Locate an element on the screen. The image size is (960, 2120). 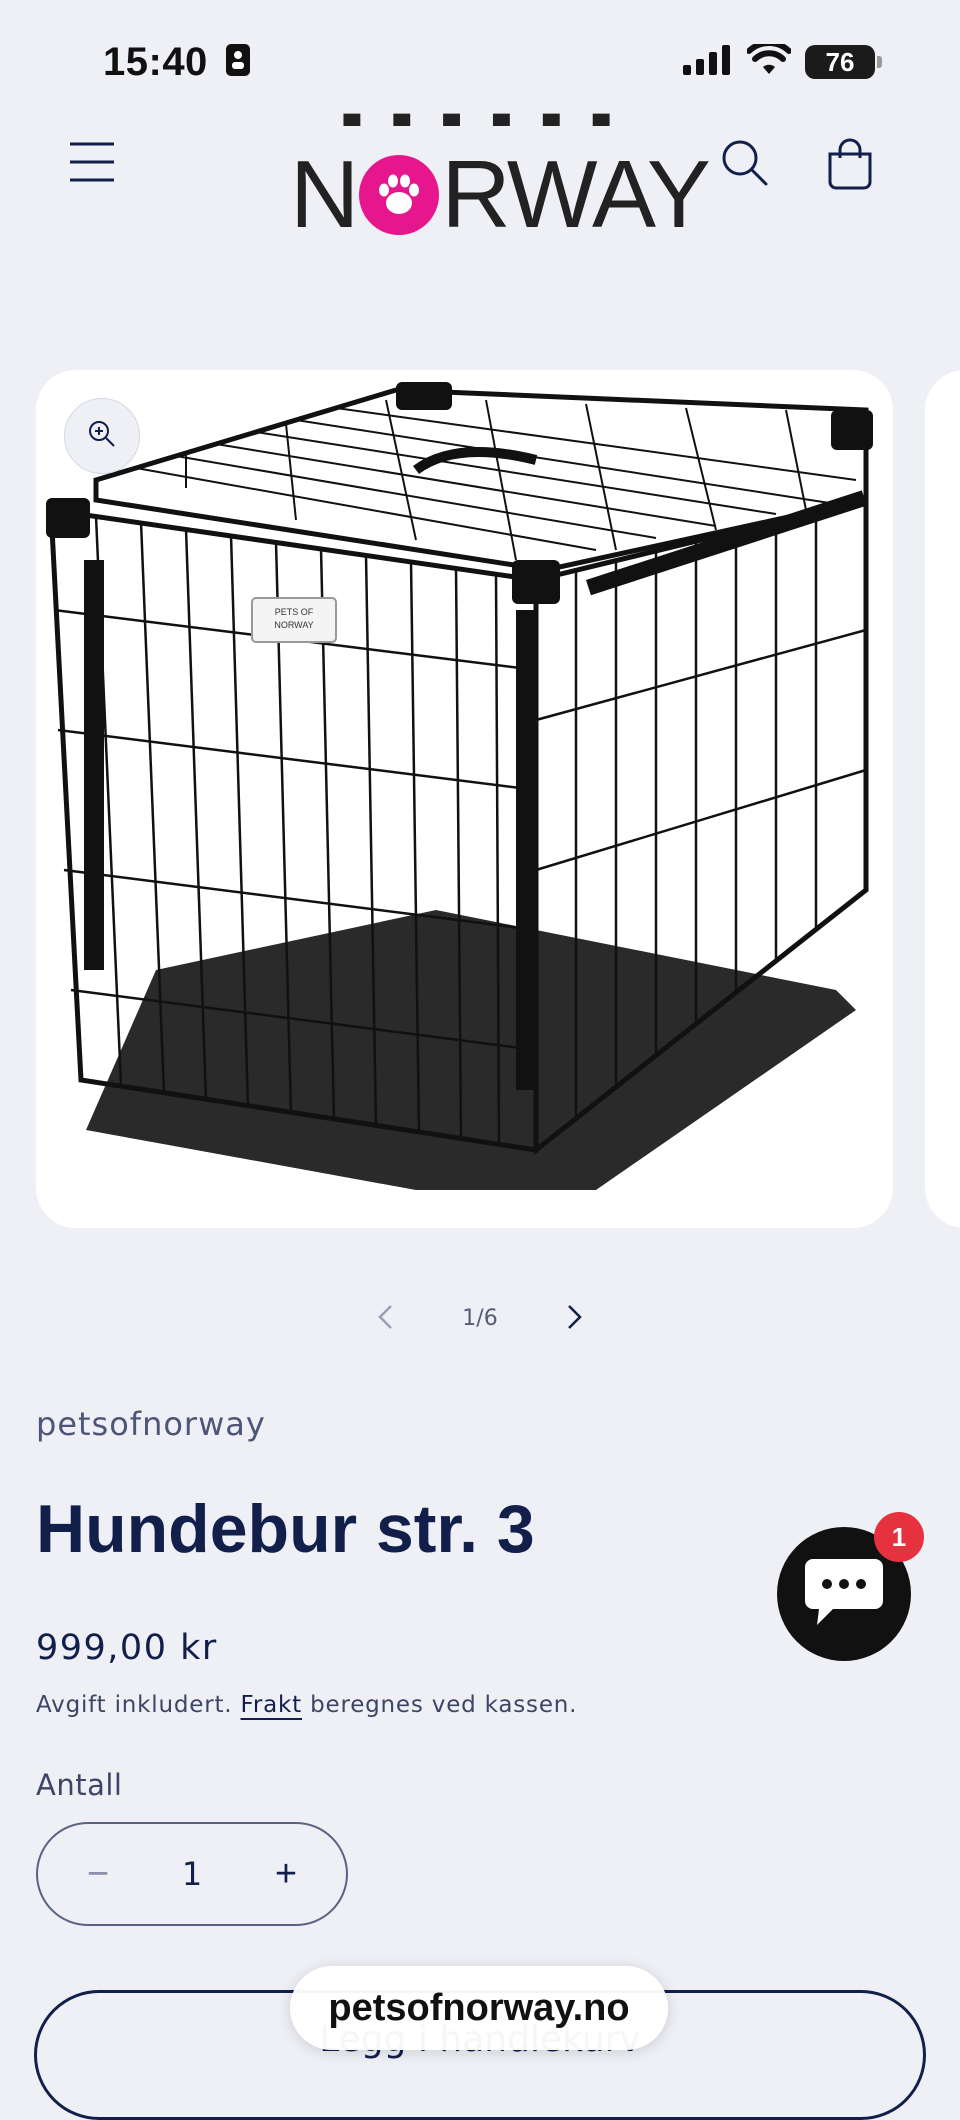
tax-note-text: Avgift inkludert. is located at coordinates (134, 1705).